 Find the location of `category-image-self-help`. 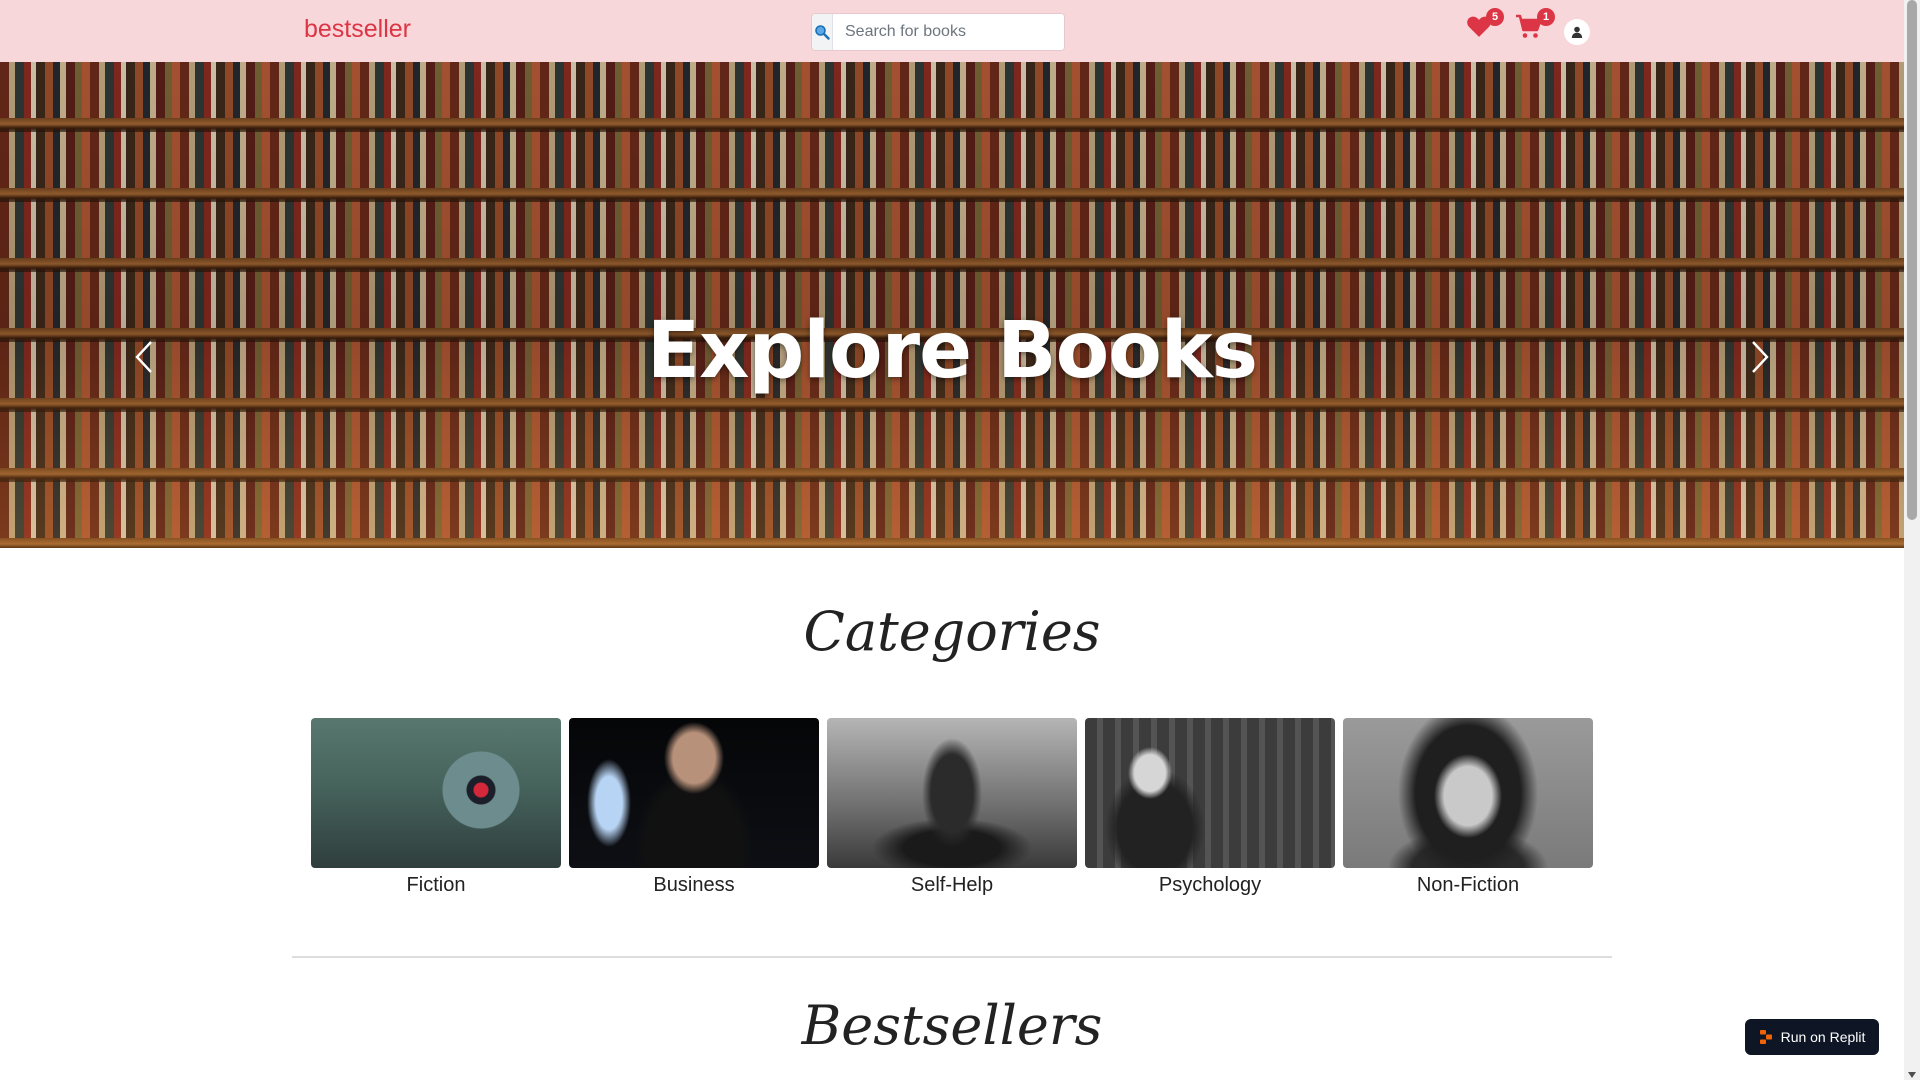

category-image-self-help is located at coordinates (952, 793).